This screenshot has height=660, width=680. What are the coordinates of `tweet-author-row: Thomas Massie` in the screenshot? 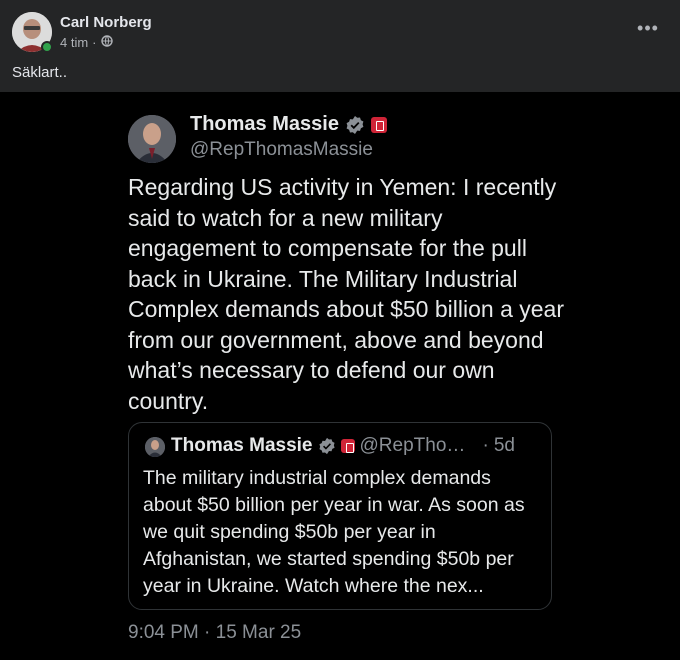 It's located at (288, 124).